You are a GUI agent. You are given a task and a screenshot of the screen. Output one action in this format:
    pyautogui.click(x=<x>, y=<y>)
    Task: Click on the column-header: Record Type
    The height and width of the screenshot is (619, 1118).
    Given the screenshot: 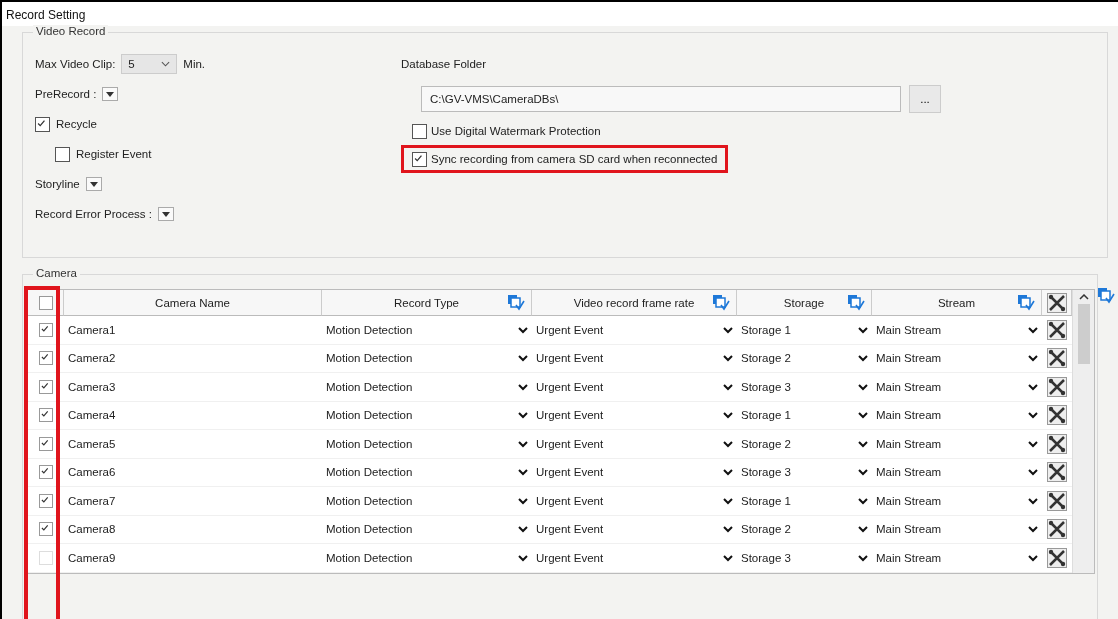 What is the action you would take?
    pyautogui.click(x=427, y=303)
    